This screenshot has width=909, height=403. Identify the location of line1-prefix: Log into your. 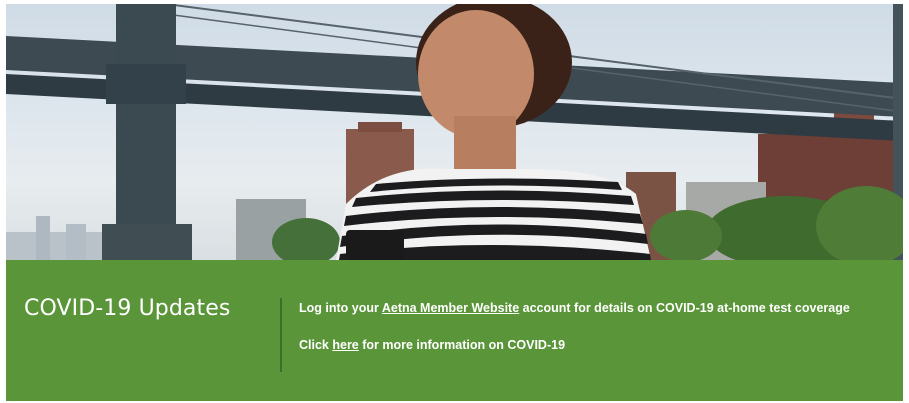
(340, 308).